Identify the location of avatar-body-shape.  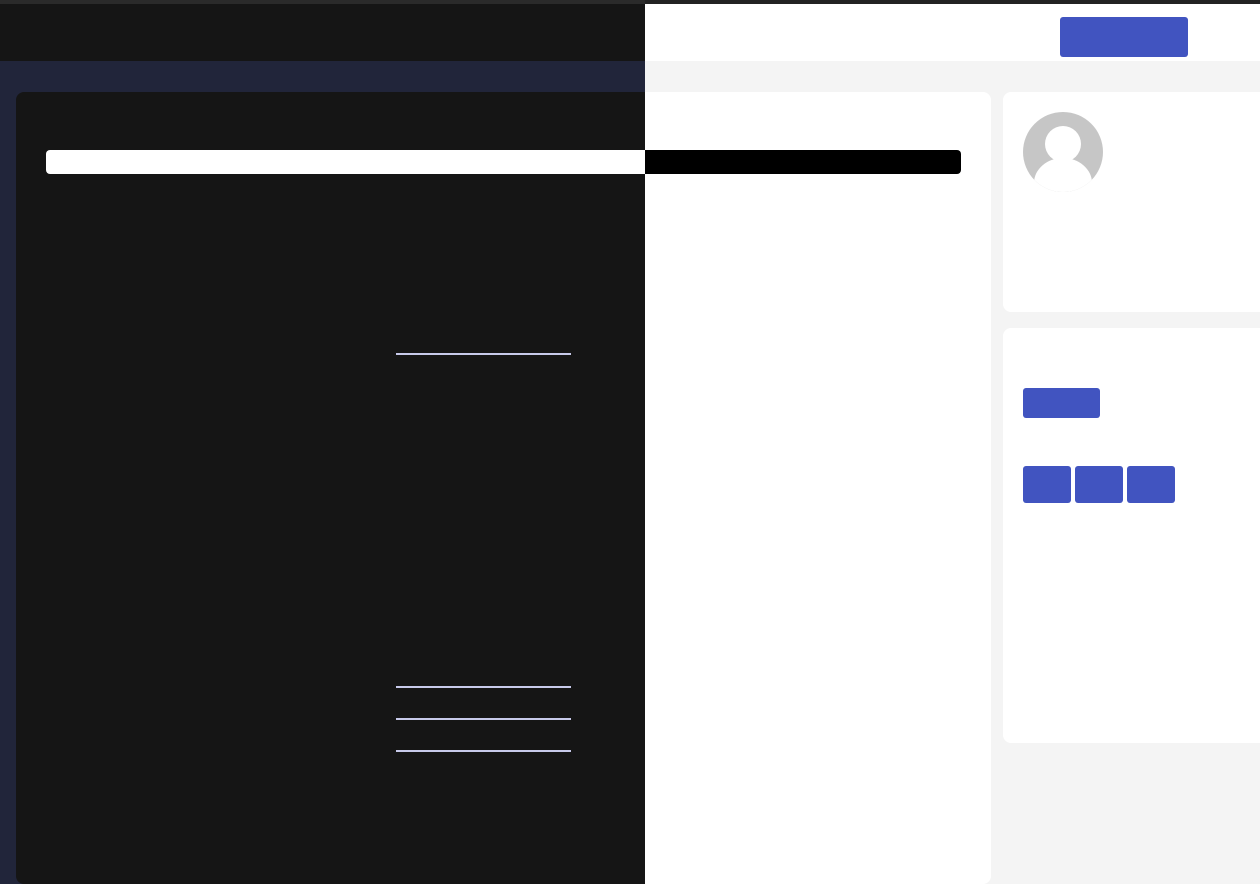
(1063, 175).